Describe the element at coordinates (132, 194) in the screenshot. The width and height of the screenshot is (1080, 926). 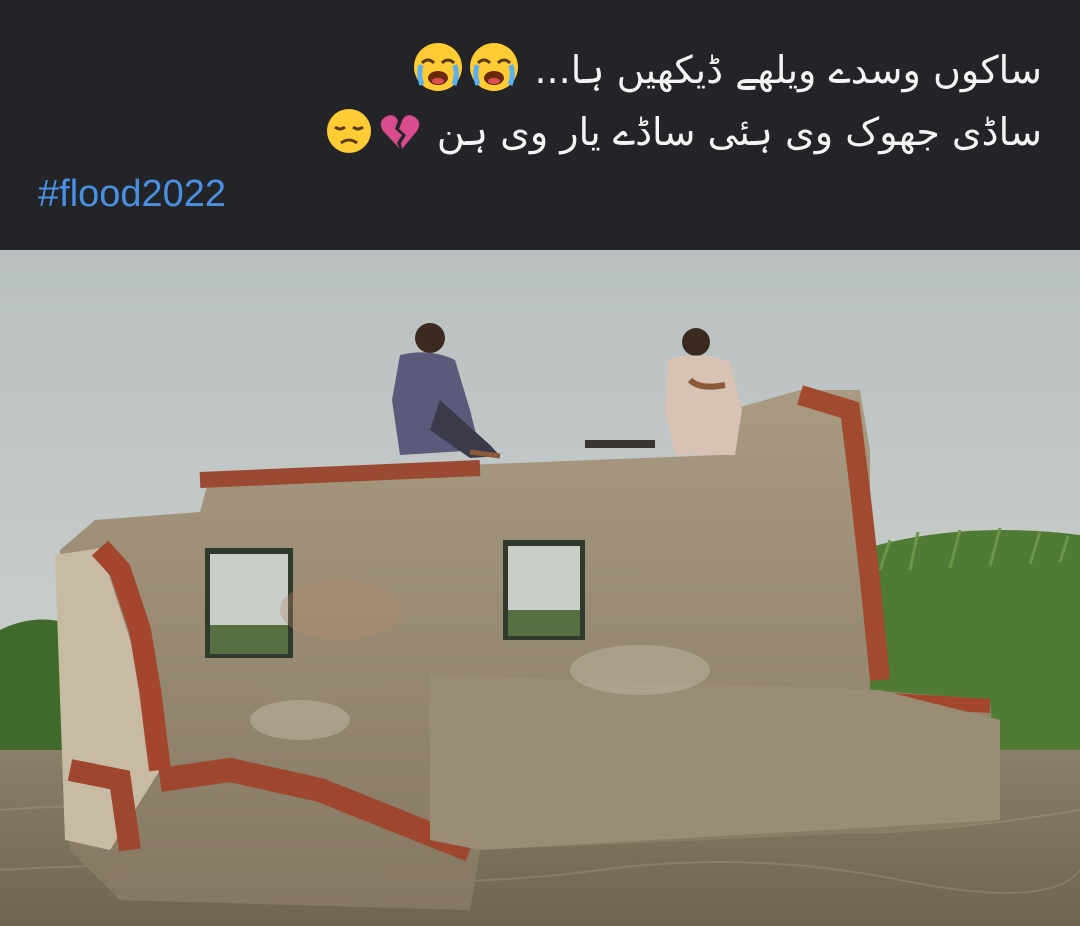
I see `hashtag-link: #flood2022` at that location.